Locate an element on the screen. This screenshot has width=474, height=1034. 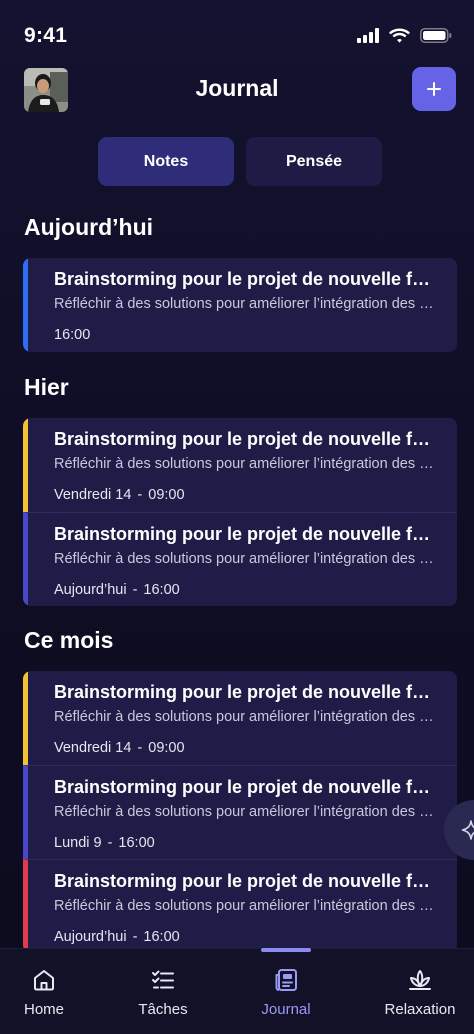
cellular-signal-icon is located at coordinates (368, 35).